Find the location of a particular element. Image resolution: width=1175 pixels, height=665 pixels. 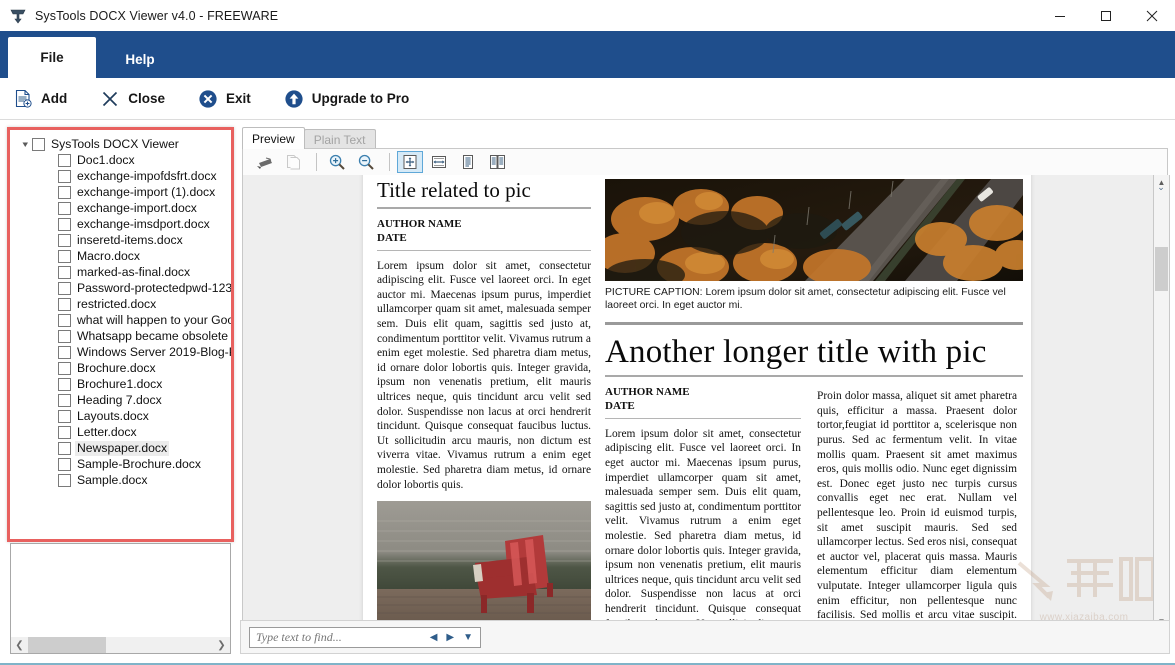

tree-item: exchange-import (1).docx is located at coordinates (120, 192).